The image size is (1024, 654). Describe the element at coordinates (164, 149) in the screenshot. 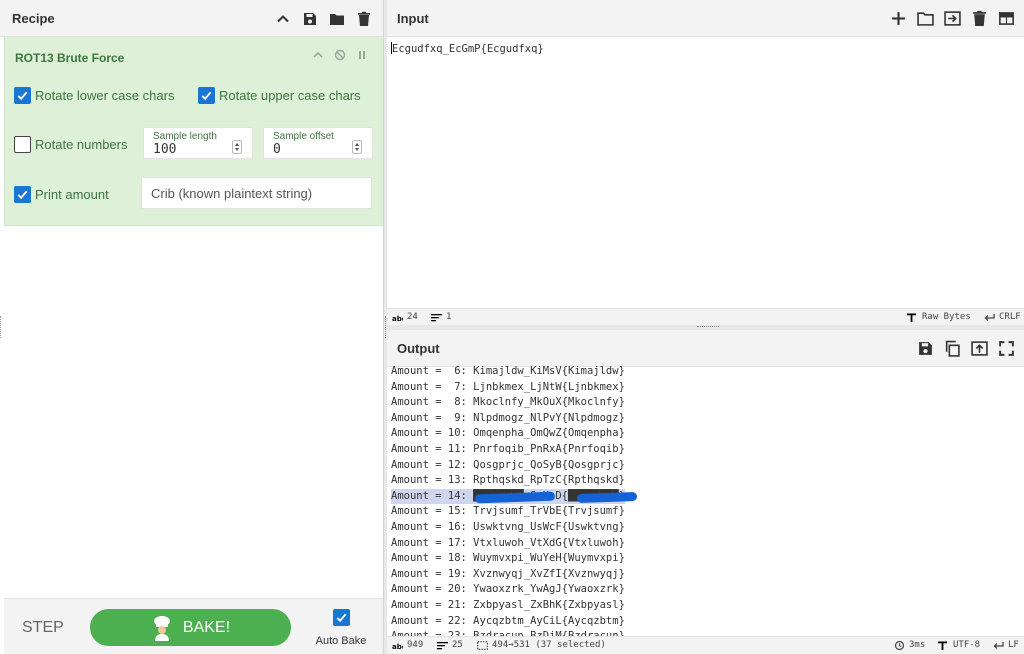

I see `sample-length-value: 100` at that location.